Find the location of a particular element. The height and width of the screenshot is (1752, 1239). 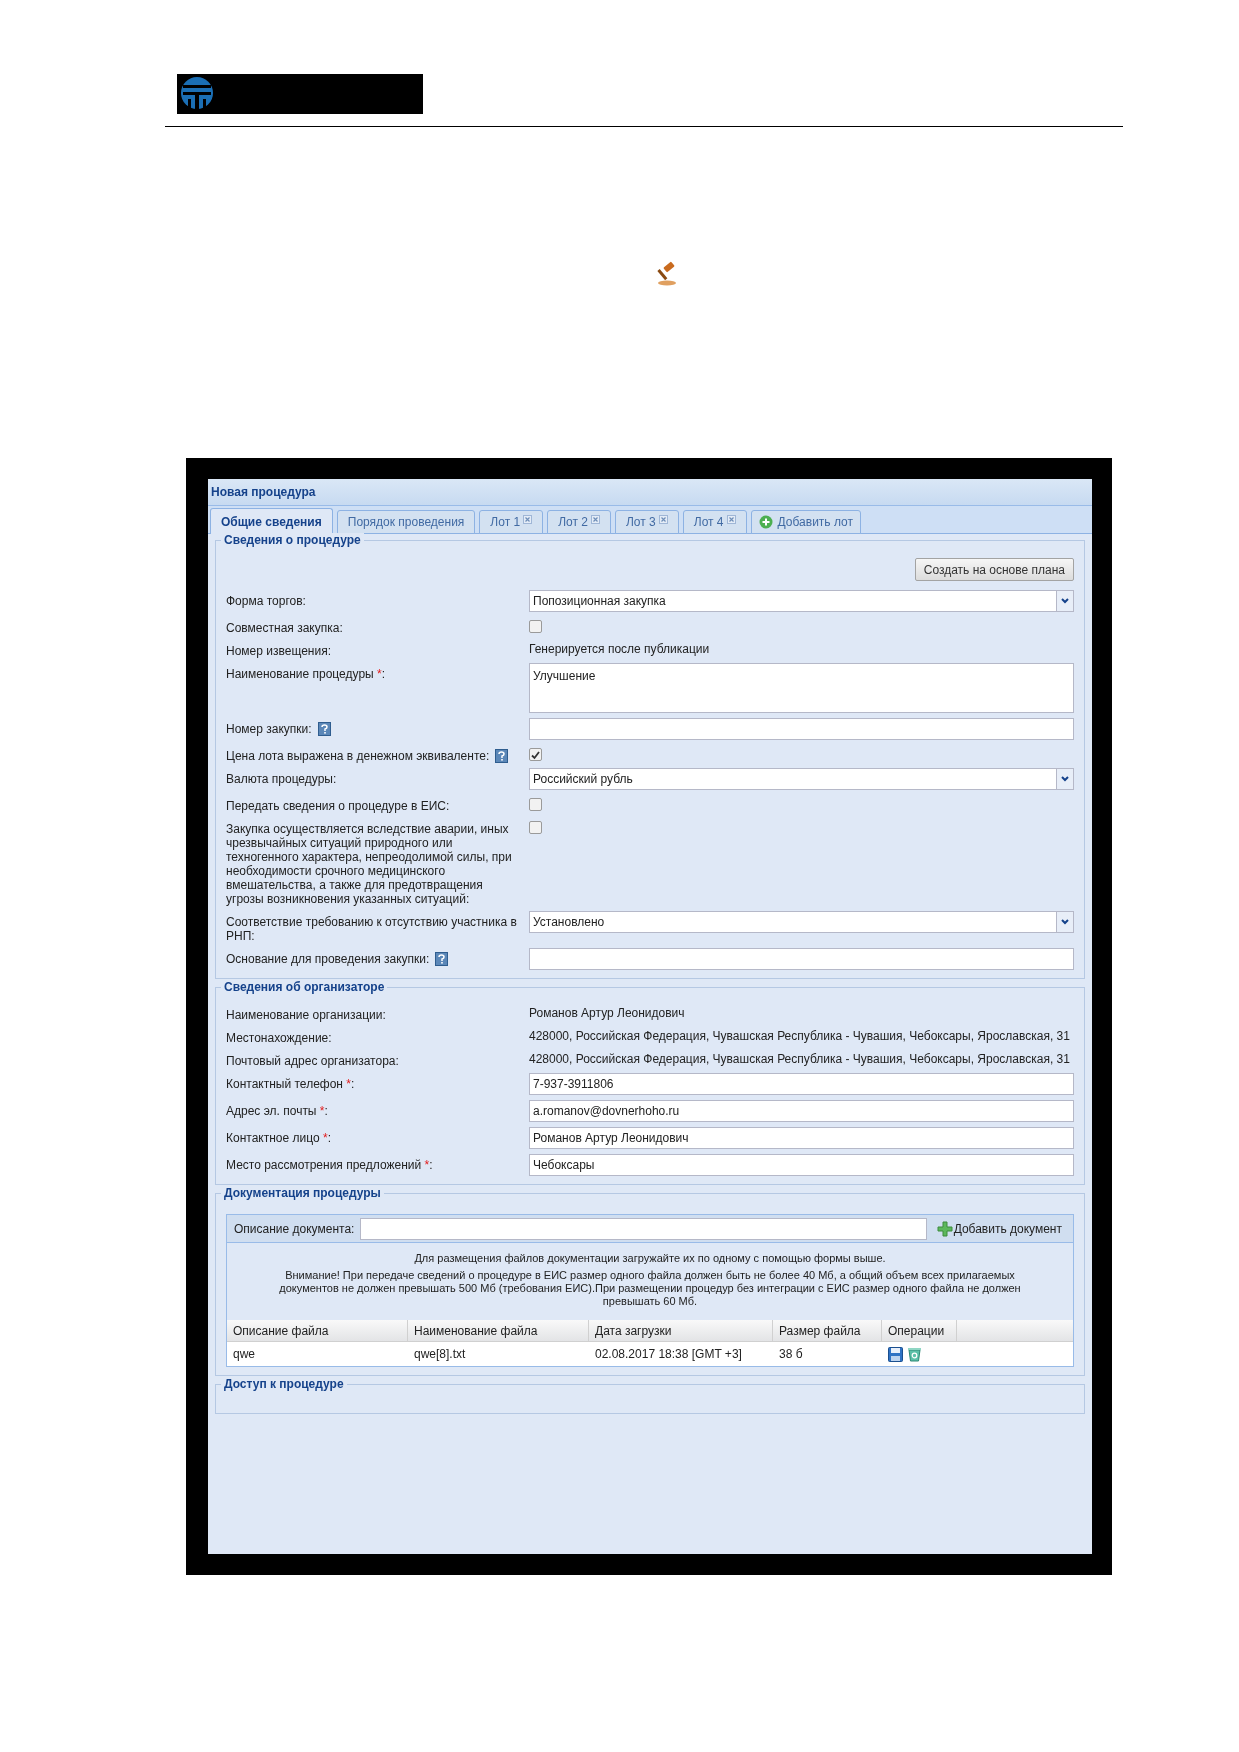

table-cell-text: qwe[8].txt is located at coordinates (440, 1354).